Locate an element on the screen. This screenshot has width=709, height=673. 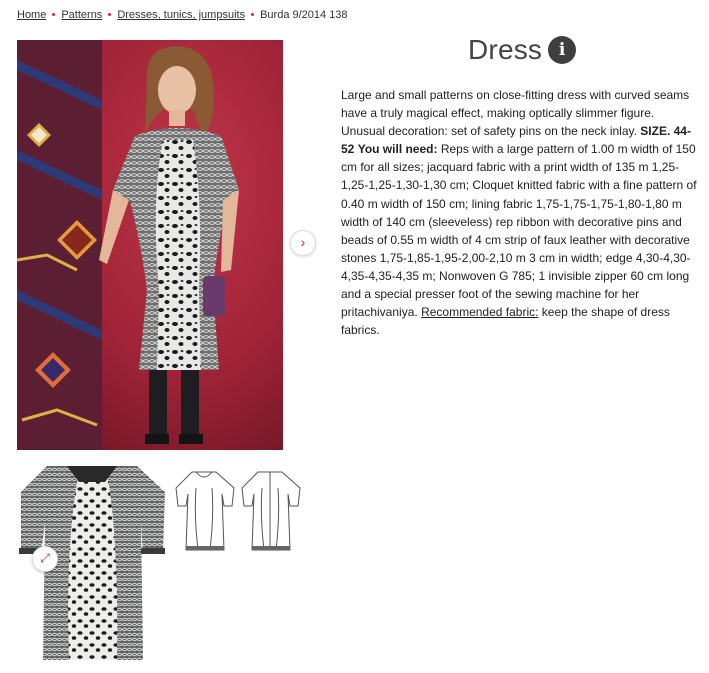
technical-drawing-illustration is located at coordinates (238, 511).